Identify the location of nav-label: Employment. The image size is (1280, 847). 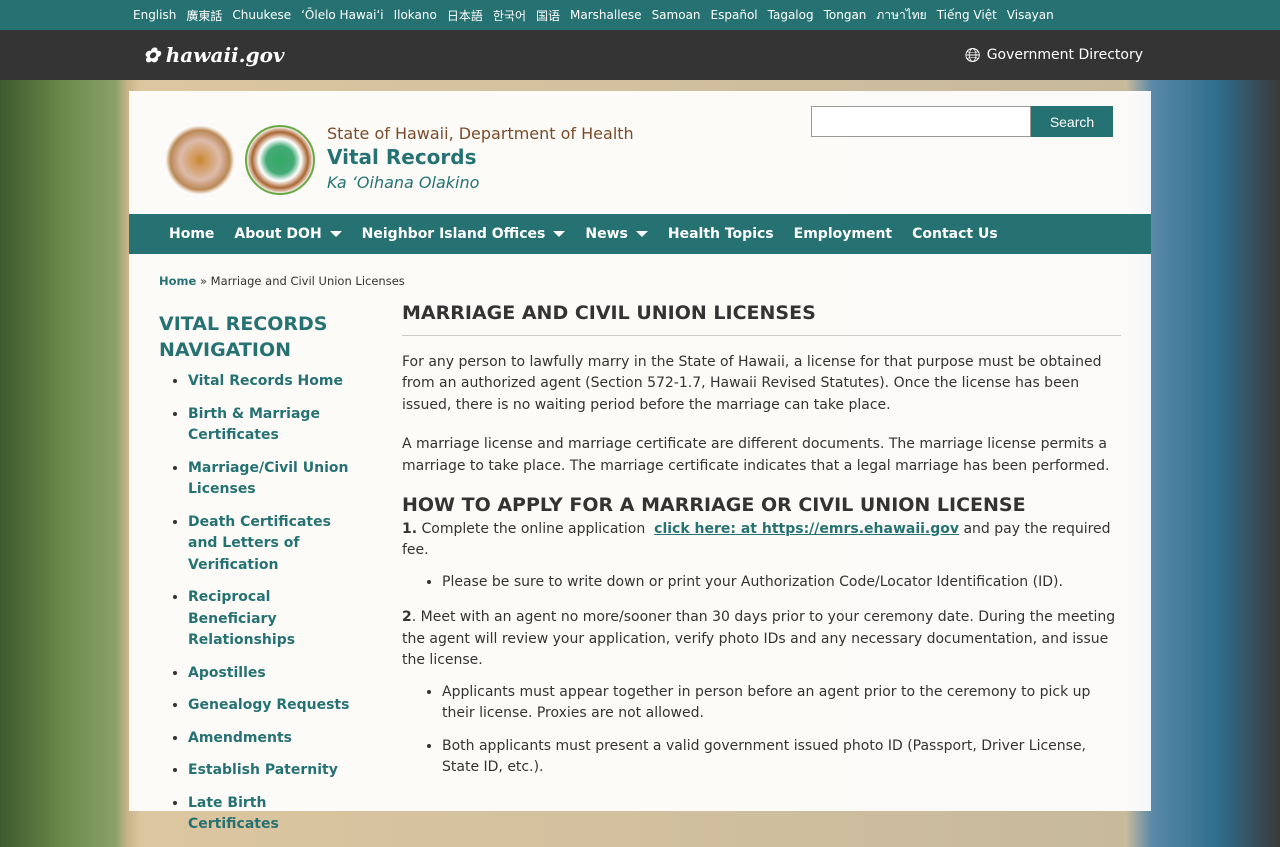
(843, 234).